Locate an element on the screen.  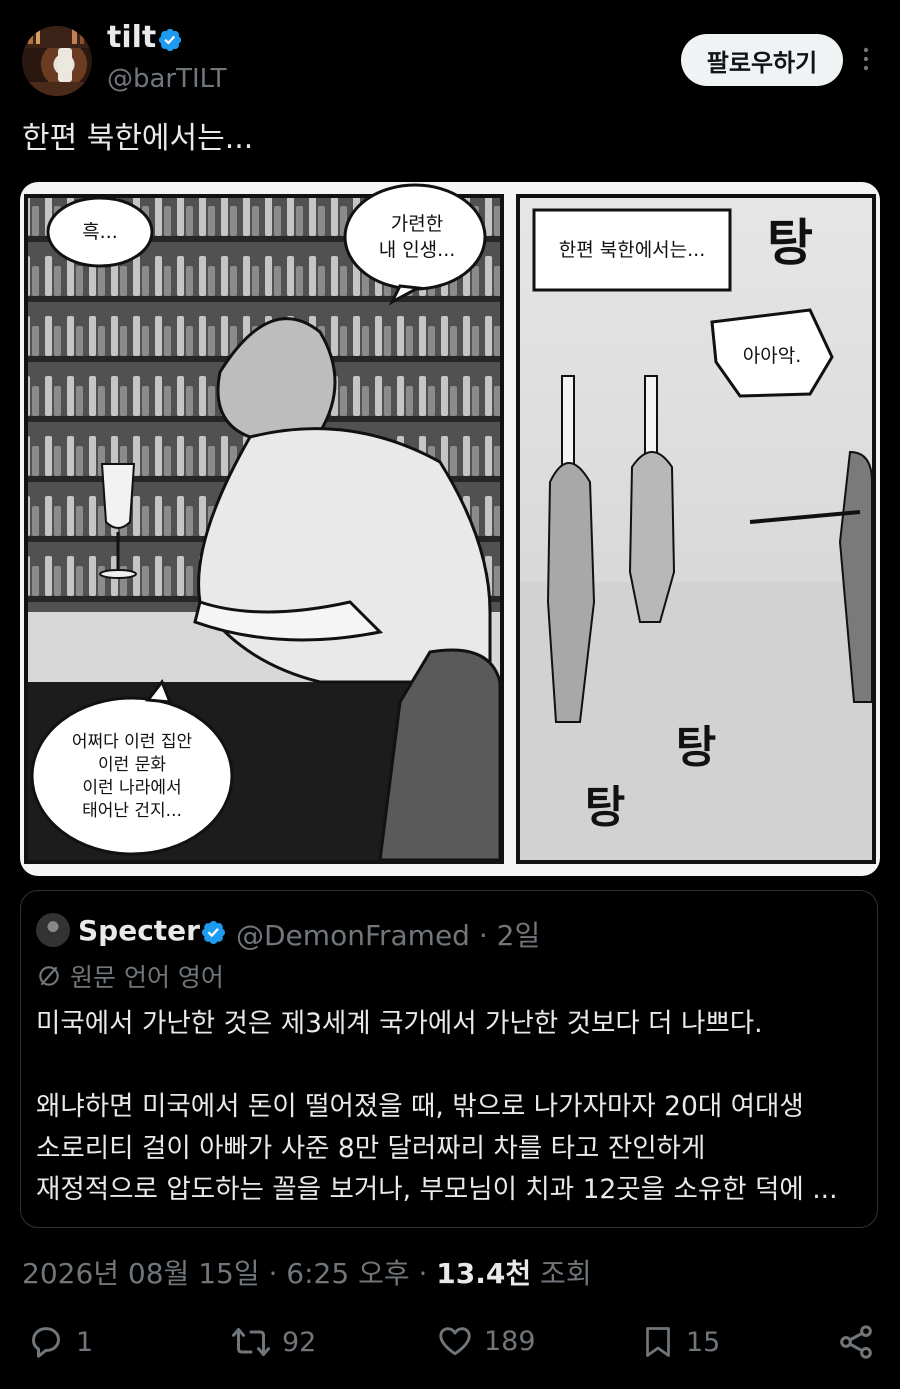
views-label: 조회 is located at coordinates (561, 1273).